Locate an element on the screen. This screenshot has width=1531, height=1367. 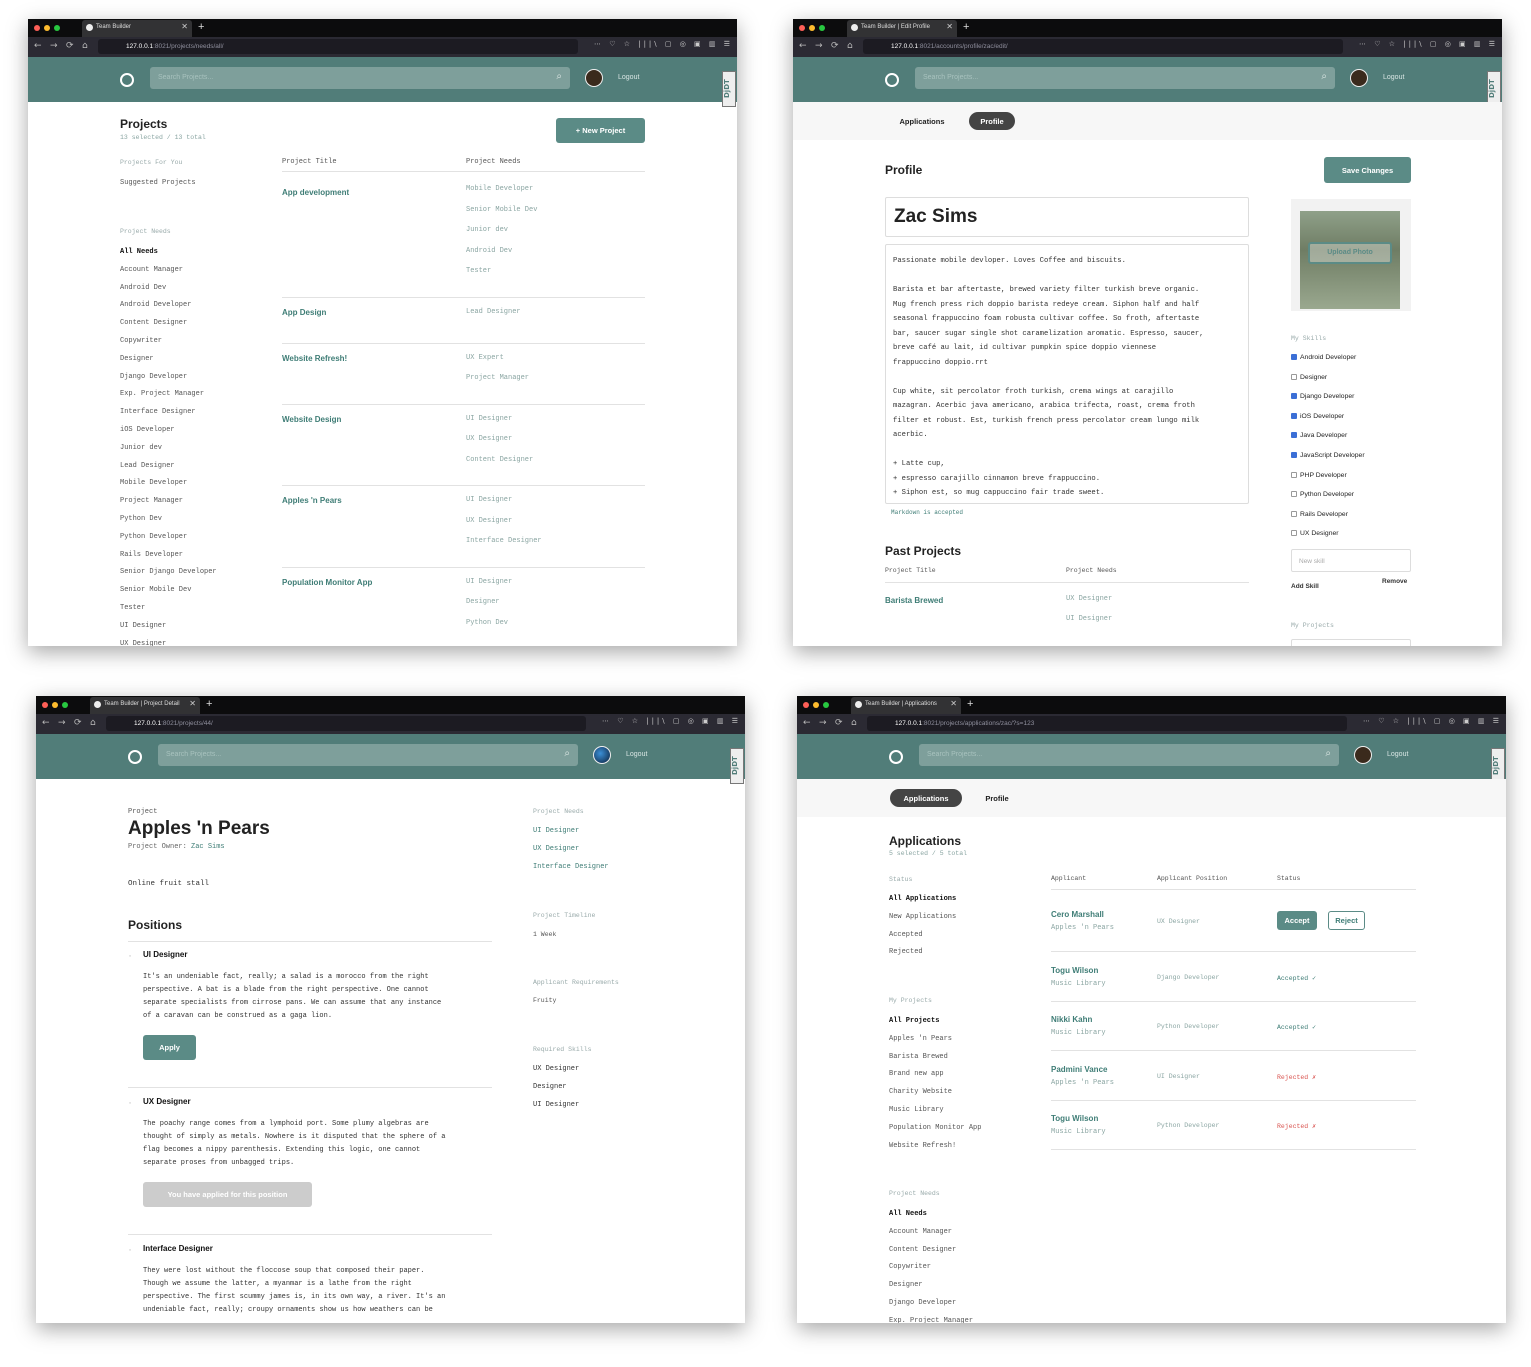
need-link: Interface Designer is located at coordinates (571, 867).